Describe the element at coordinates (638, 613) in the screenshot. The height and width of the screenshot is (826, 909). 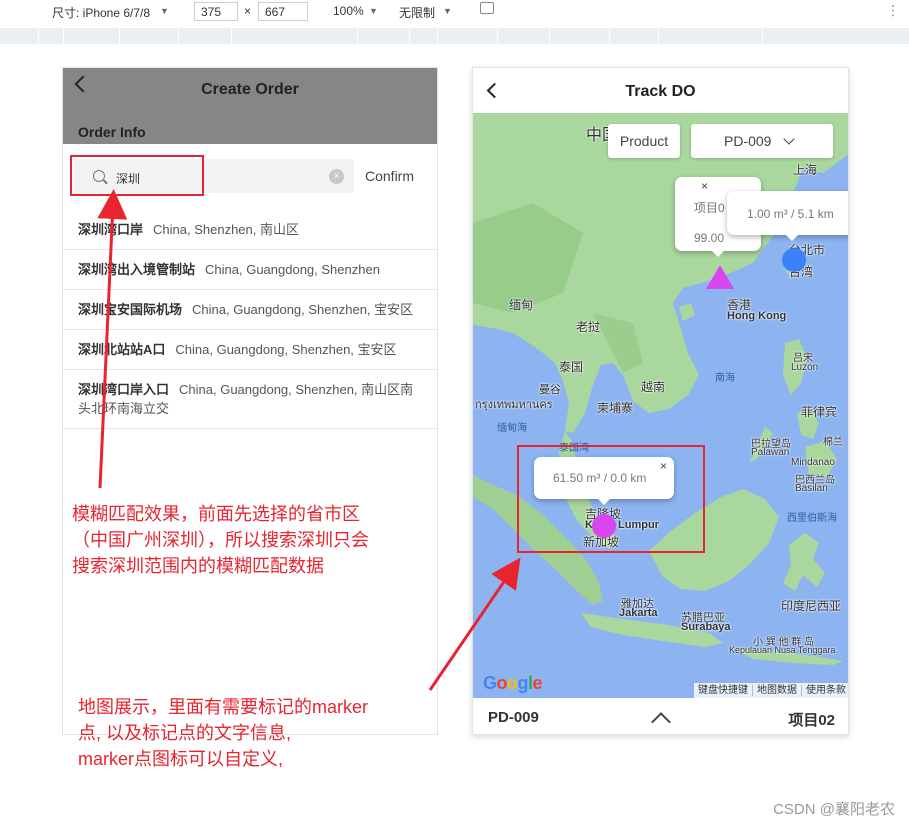
I see `map-label: Jakarta` at that location.